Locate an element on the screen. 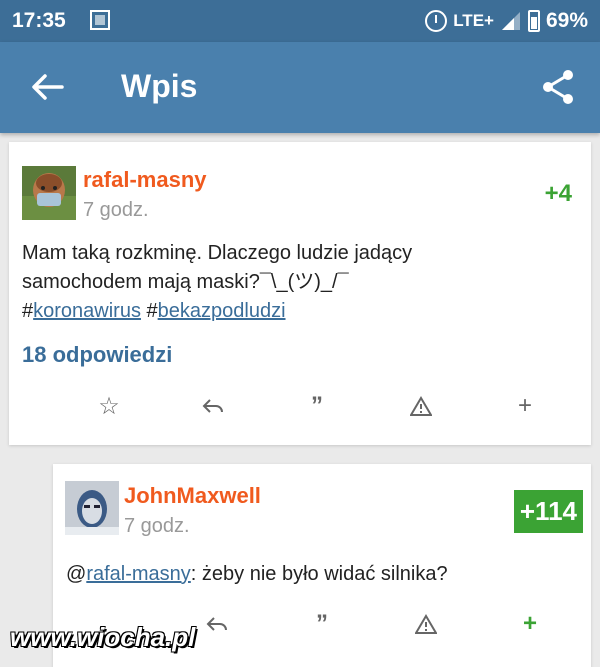 This screenshot has width=600, height=667. tag-link: bekazpodludzi is located at coordinates (222, 311).